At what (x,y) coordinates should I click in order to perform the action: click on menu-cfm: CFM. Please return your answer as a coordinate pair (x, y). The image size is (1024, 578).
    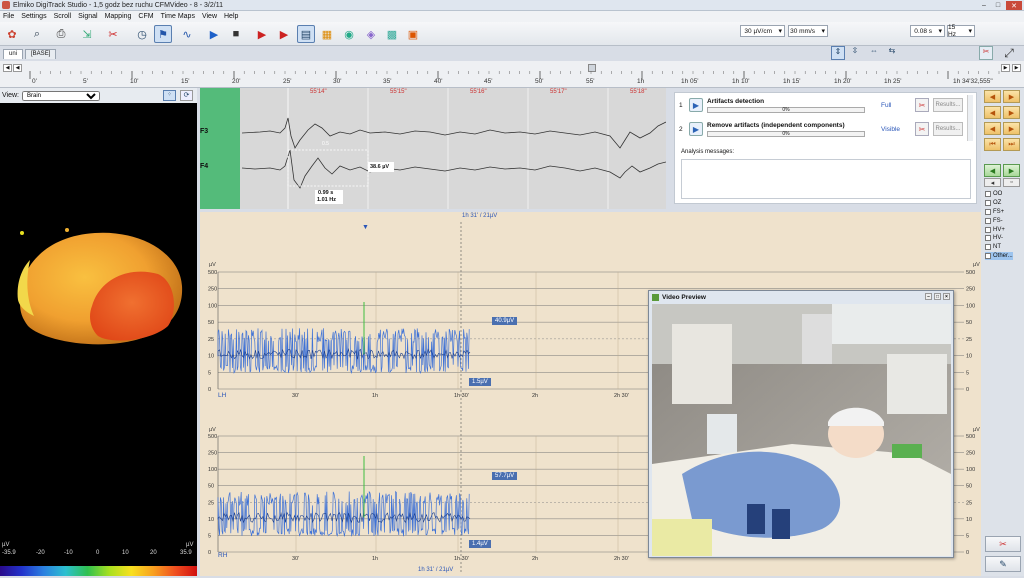
    Looking at the image, I should click on (145, 16).